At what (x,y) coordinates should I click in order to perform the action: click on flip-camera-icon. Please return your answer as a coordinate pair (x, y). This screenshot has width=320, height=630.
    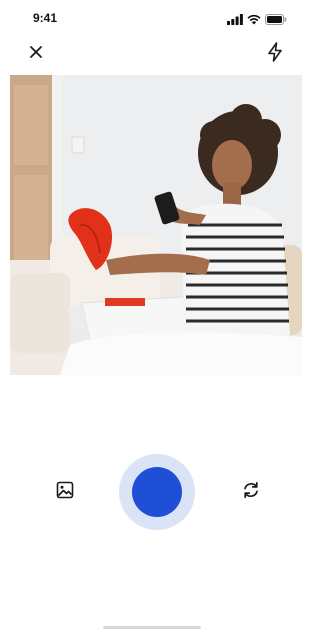
    Looking at the image, I should click on (251, 492).